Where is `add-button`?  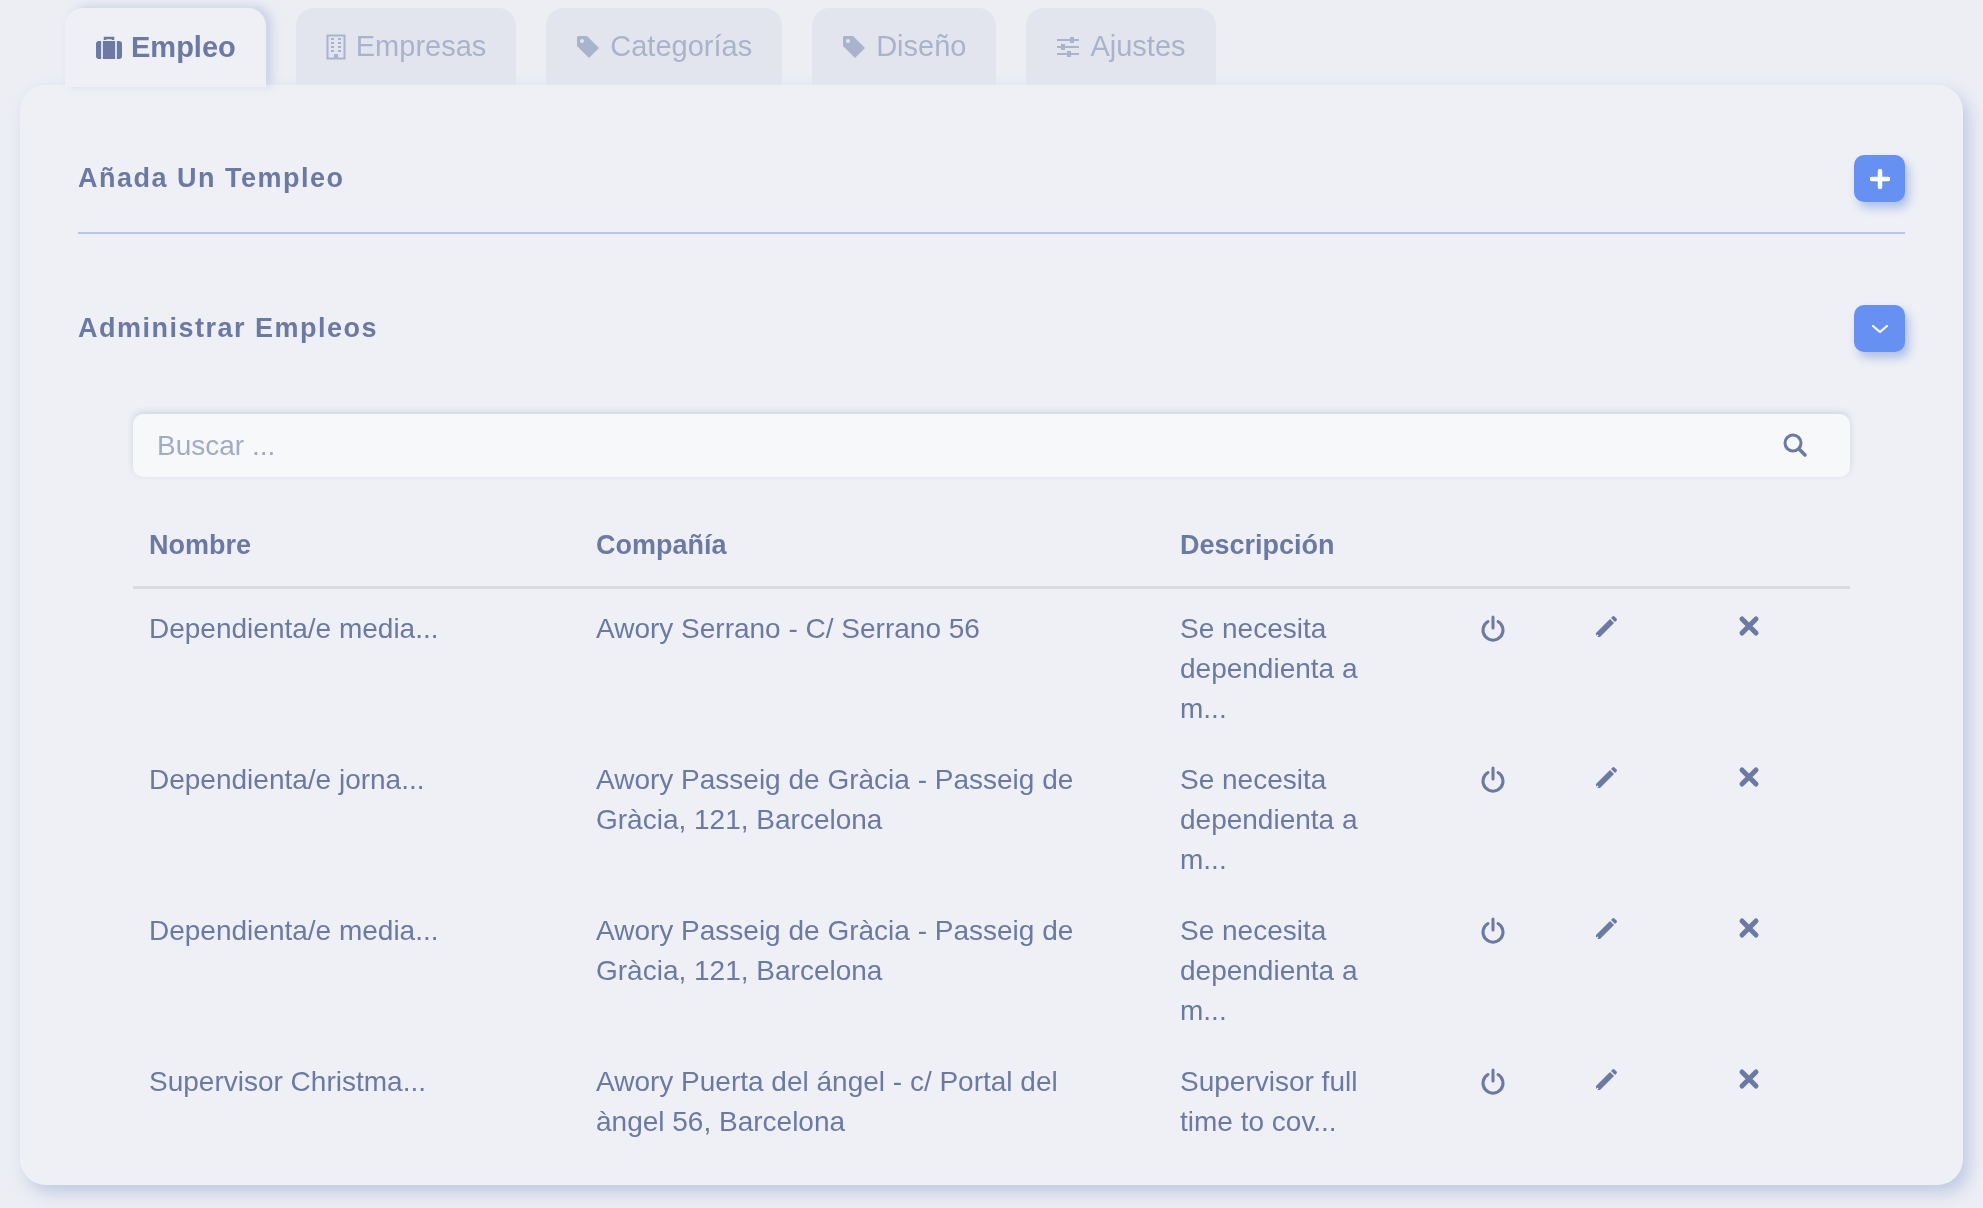 add-button is located at coordinates (1879, 178).